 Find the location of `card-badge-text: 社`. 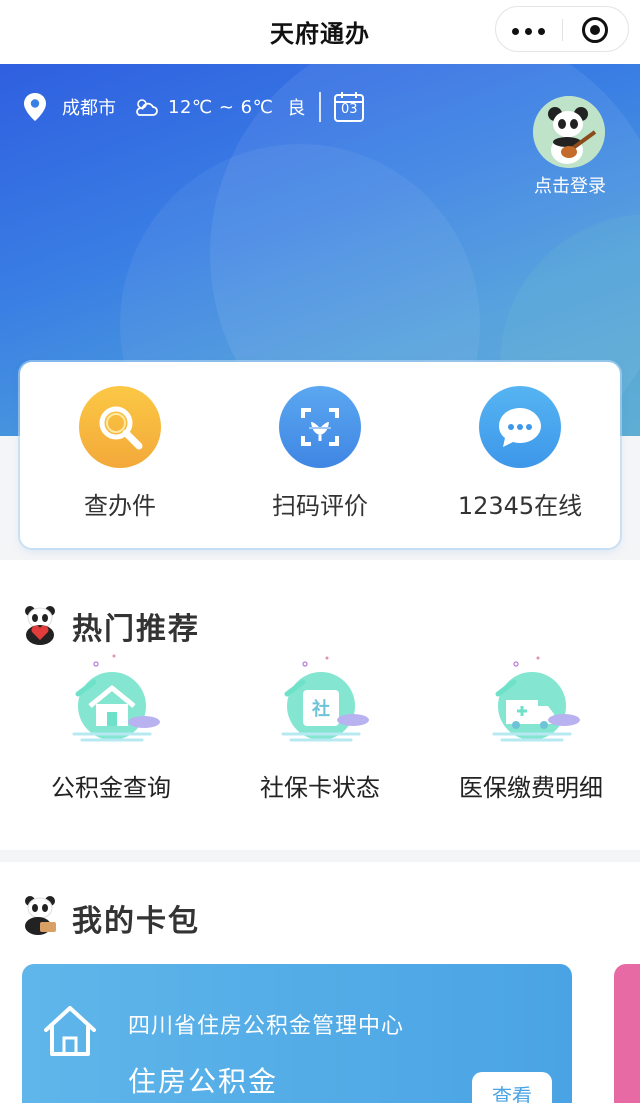

card-badge-text: 社 is located at coordinates (321, 709).